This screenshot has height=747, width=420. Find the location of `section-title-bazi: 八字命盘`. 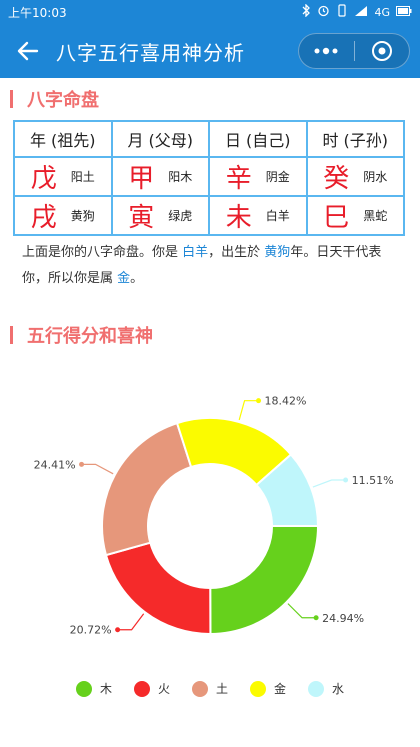

section-title-bazi: 八字命盘 is located at coordinates (54, 99).